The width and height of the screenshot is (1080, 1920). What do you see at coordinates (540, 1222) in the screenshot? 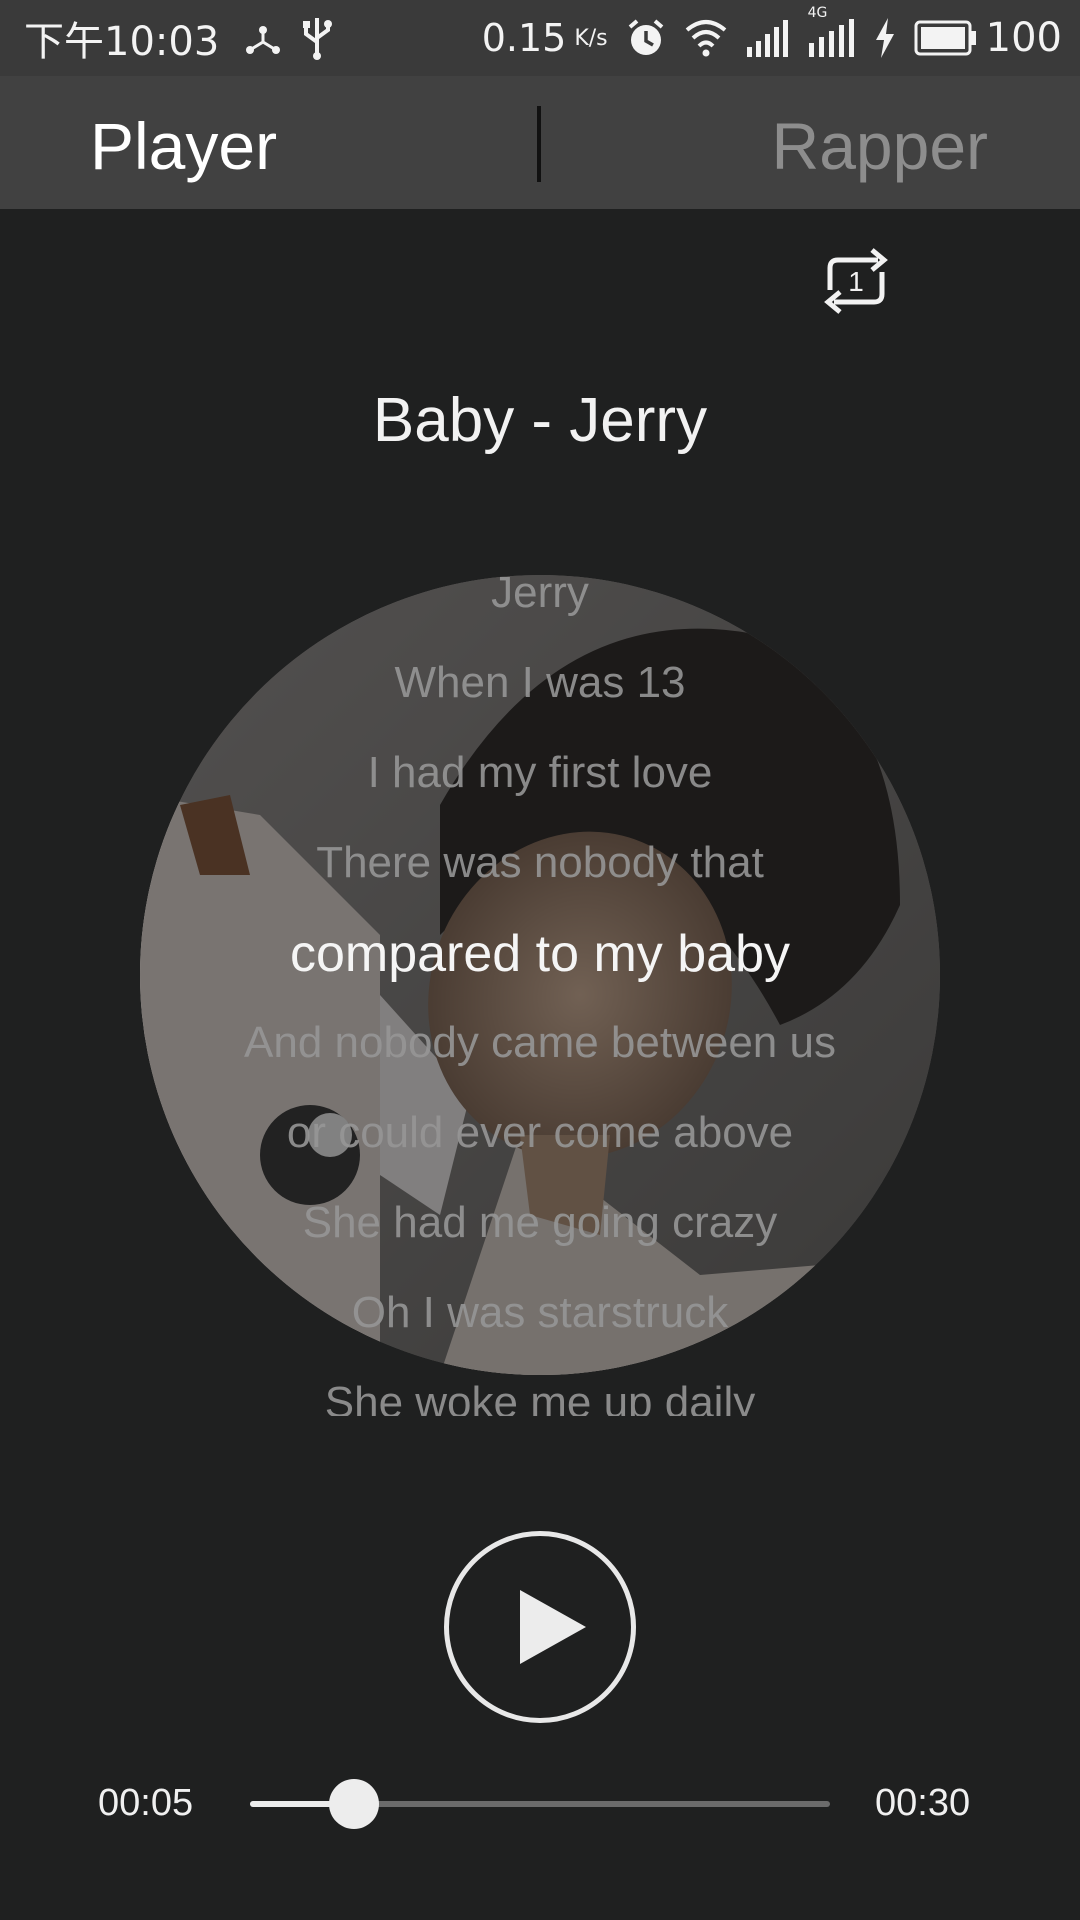
I see `lyric-line: She had me going crazy` at bounding box center [540, 1222].